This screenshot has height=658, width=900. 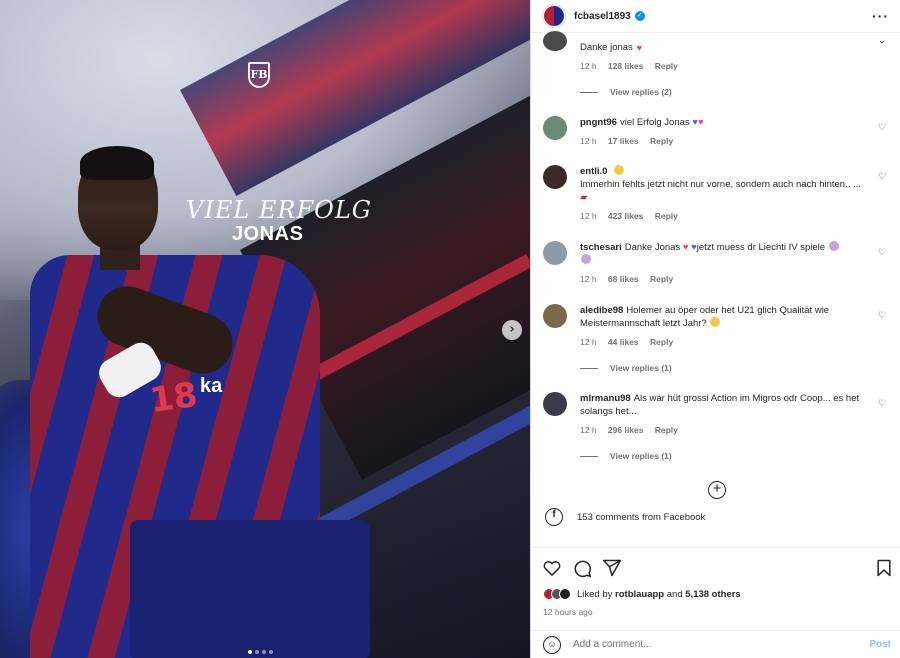 I want to click on comment-username: aledibe98, so click(x=601, y=310).